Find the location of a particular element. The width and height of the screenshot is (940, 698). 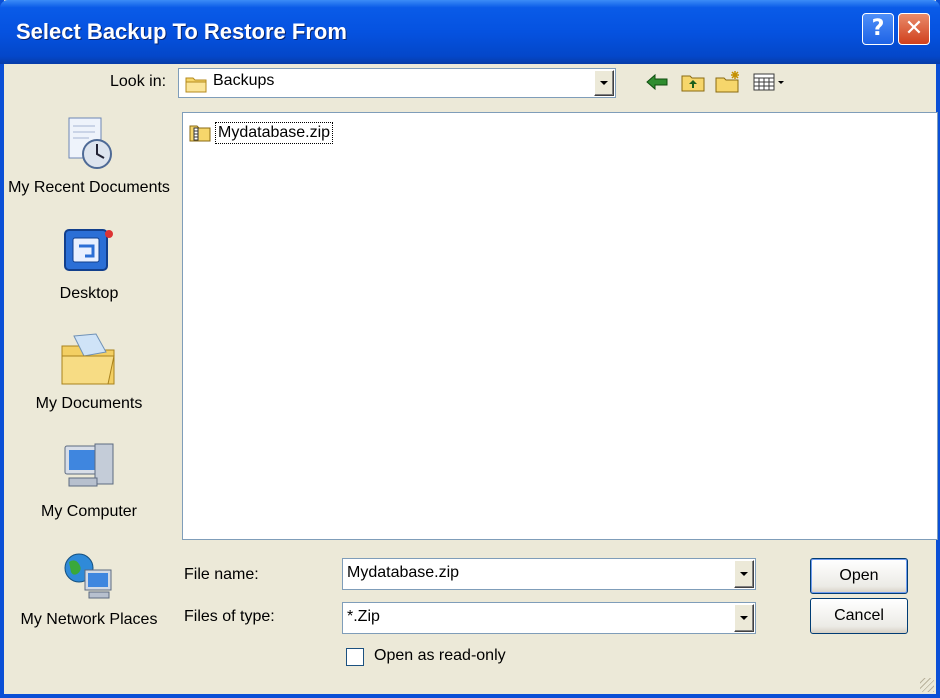

network-places-icon is located at coordinates (88, 576).